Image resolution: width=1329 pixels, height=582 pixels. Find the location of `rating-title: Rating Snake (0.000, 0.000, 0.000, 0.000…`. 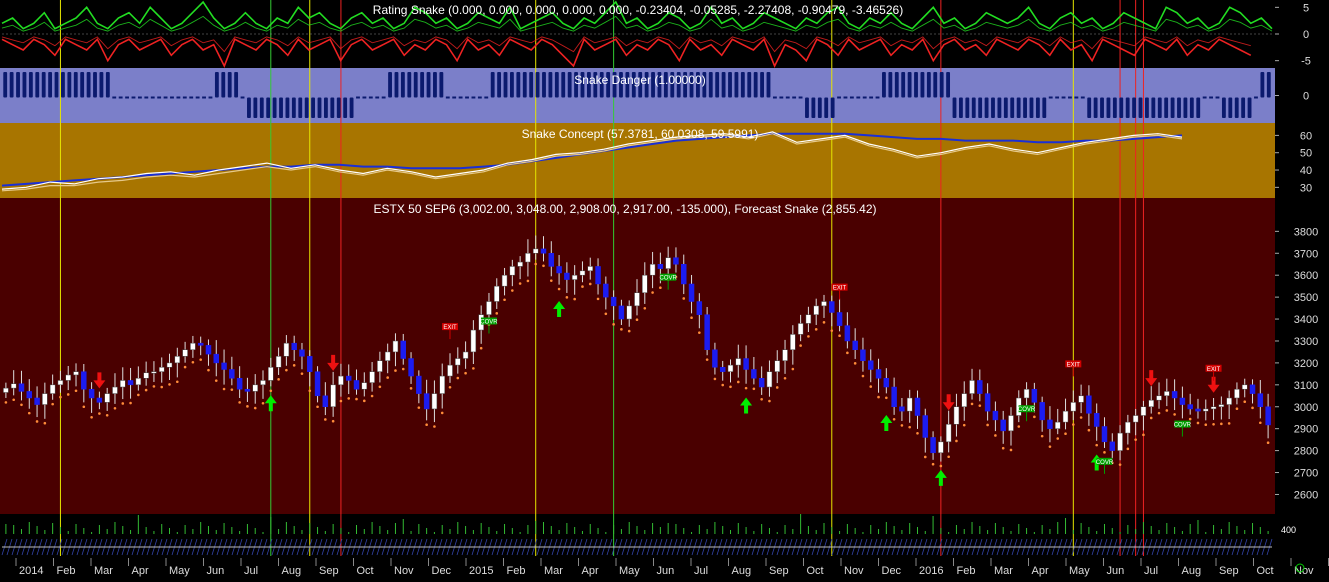

rating-title: Rating Snake (0.000, 0.000, 0.000, 0.000… is located at coordinates (638, 10).